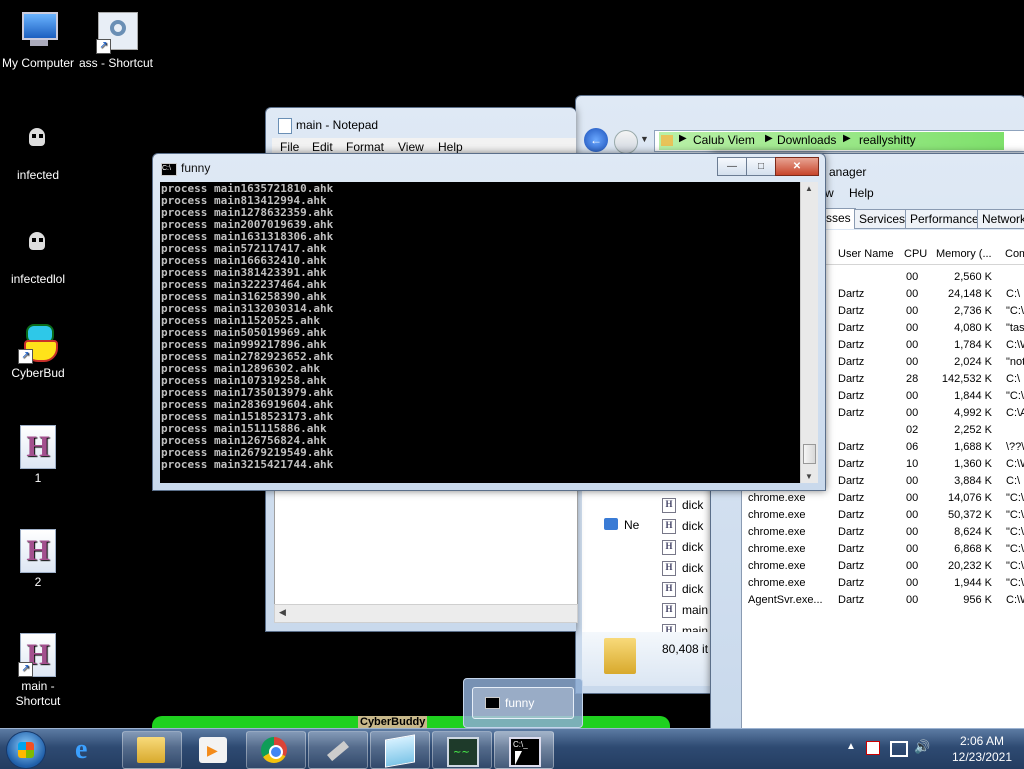 The width and height of the screenshot is (1024, 769). What do you see at coordinates (322, 147) in the screenshot?
I see `menu-edit: Edit` at bounding box center [322, 147].